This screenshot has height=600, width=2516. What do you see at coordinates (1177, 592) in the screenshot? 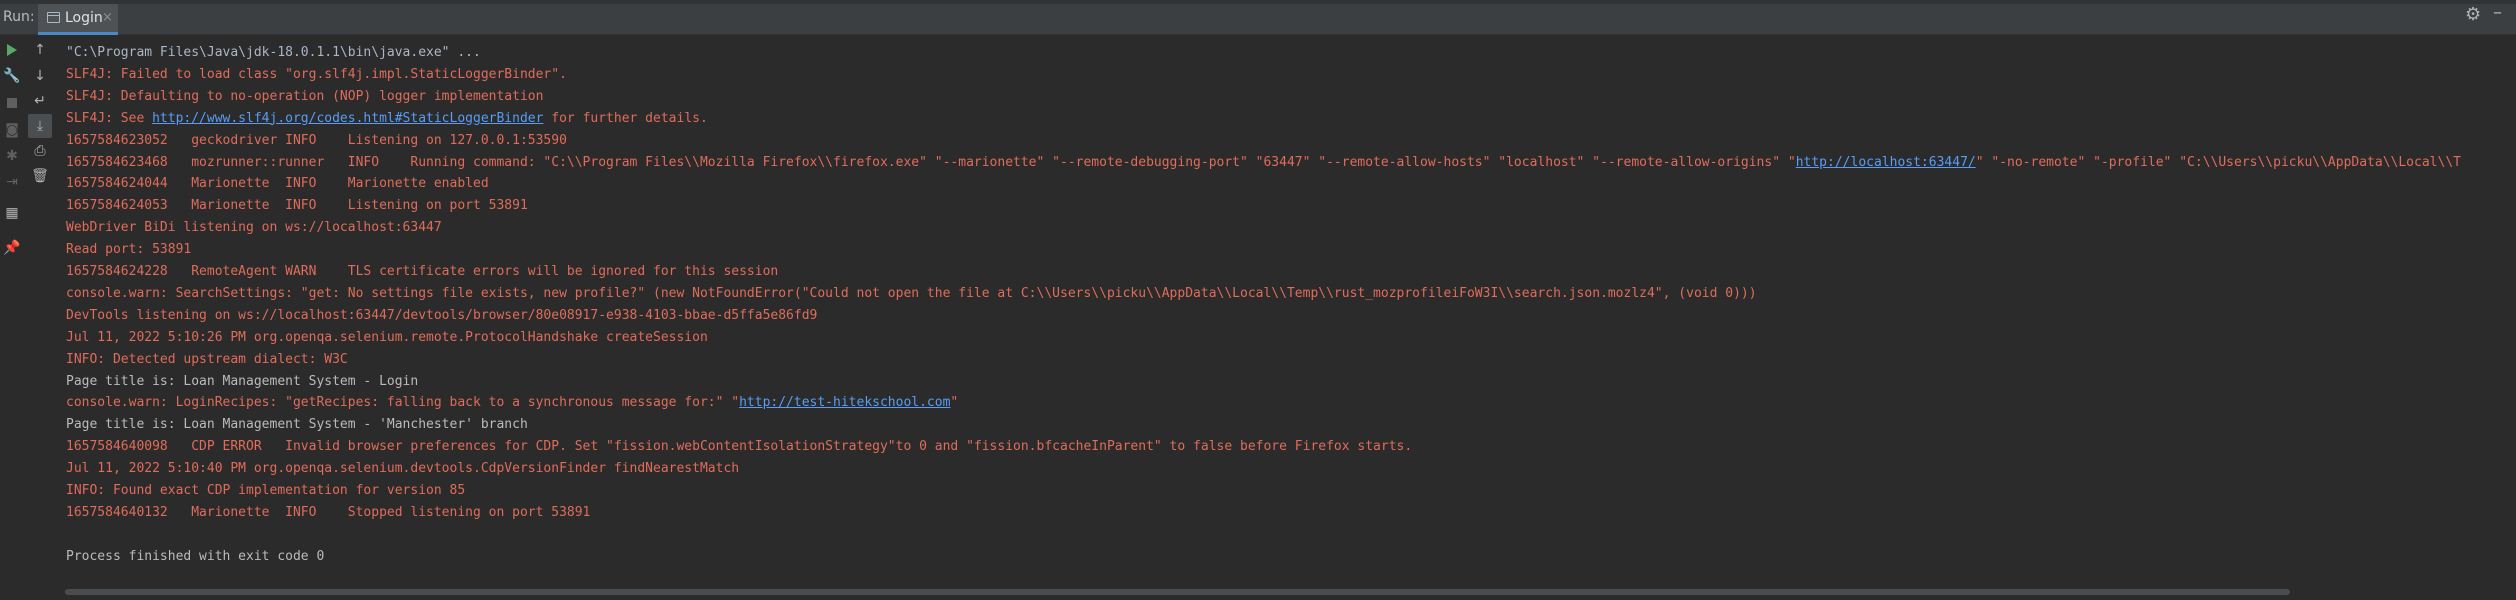
I see `scrollbar-thumb` at bounding box center [1177, 592].